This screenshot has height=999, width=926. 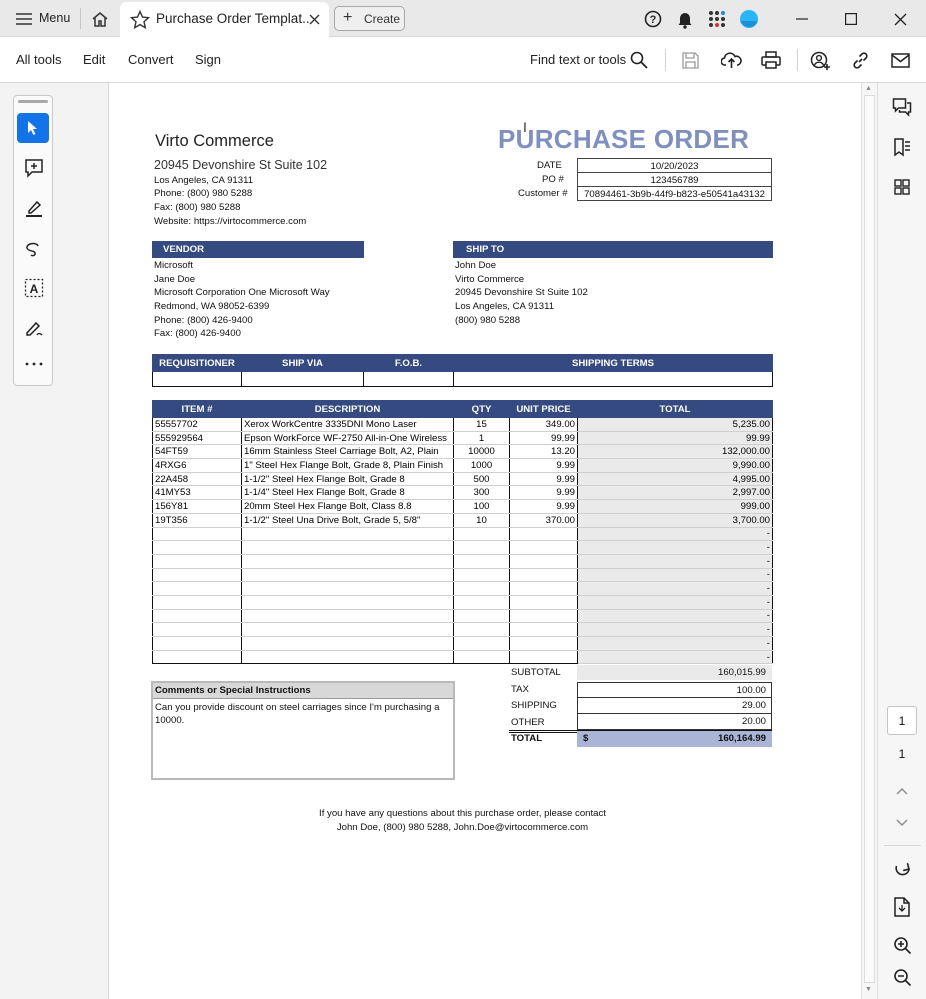 What do you see at coordinates (33, 101) in the screenshot?
I see `palette-grip` at bounding box center [33, 101].